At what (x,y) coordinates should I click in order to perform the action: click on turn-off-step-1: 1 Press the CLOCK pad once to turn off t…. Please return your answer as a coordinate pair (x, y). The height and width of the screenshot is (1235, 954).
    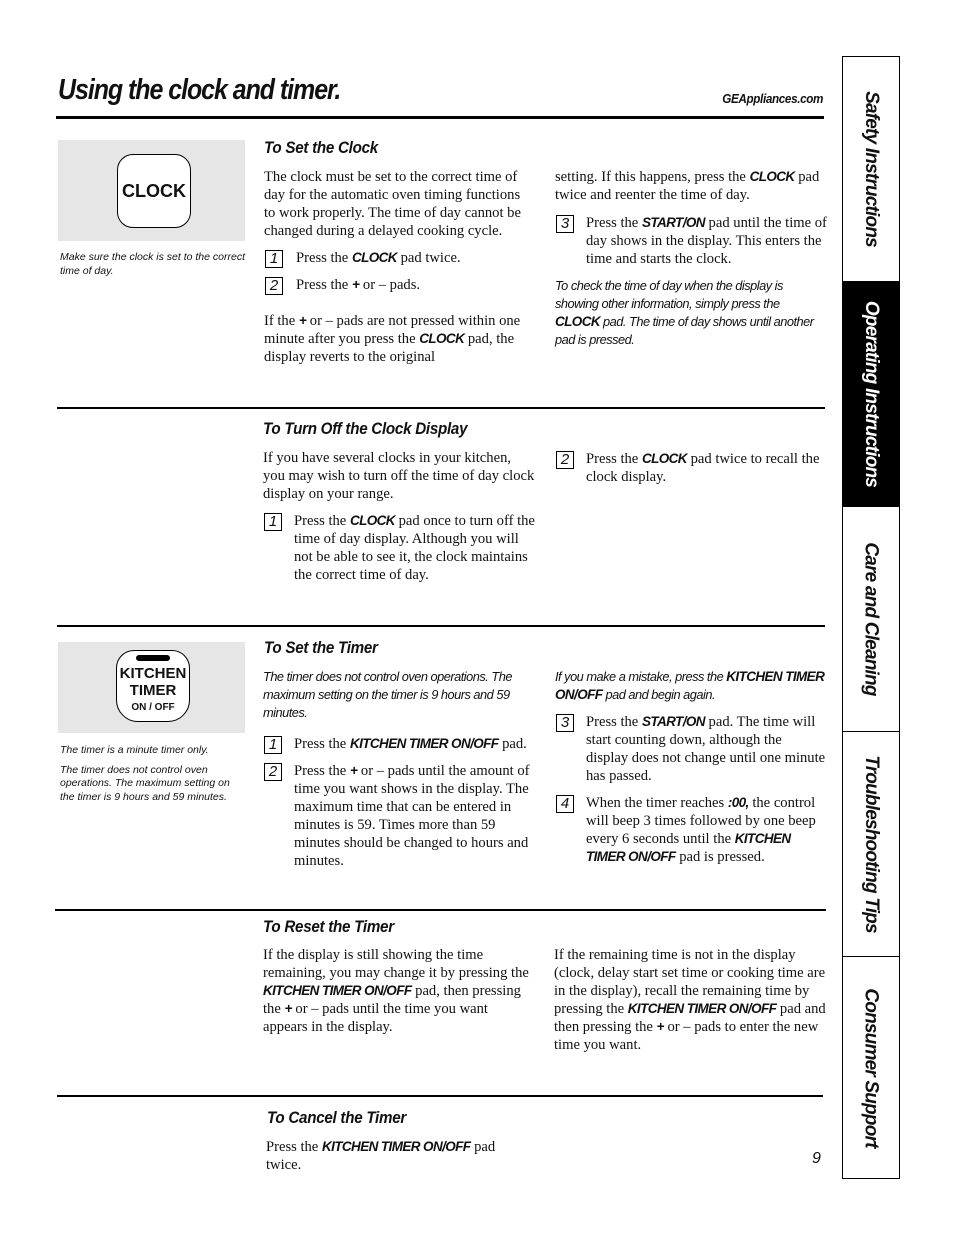
    Looking at the image, I should click on (399, 548).